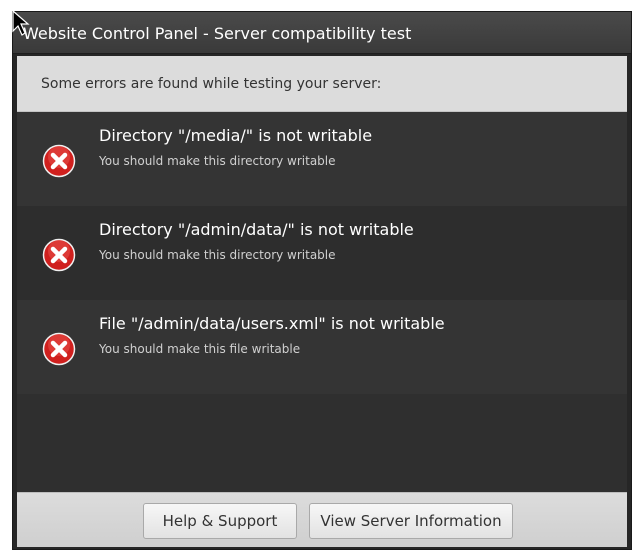  What do you see at coordinates (256, 229) in the screenshot?
I see `error-title: Directory "/admin/data/" is not writable` at bounding box center [256, 229].